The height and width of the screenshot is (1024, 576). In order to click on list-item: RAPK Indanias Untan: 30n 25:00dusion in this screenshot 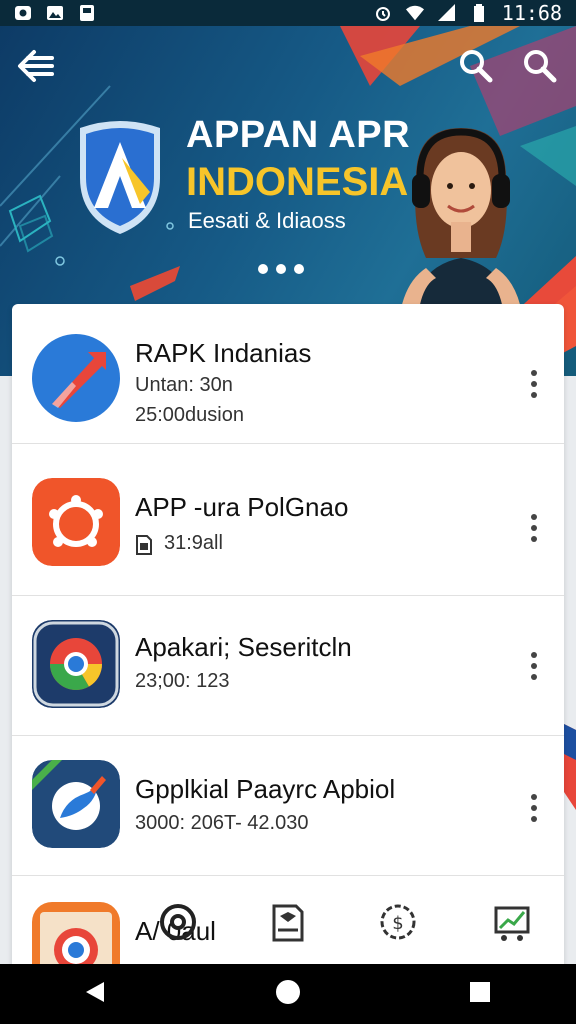, I will do `click(288, 374)`.